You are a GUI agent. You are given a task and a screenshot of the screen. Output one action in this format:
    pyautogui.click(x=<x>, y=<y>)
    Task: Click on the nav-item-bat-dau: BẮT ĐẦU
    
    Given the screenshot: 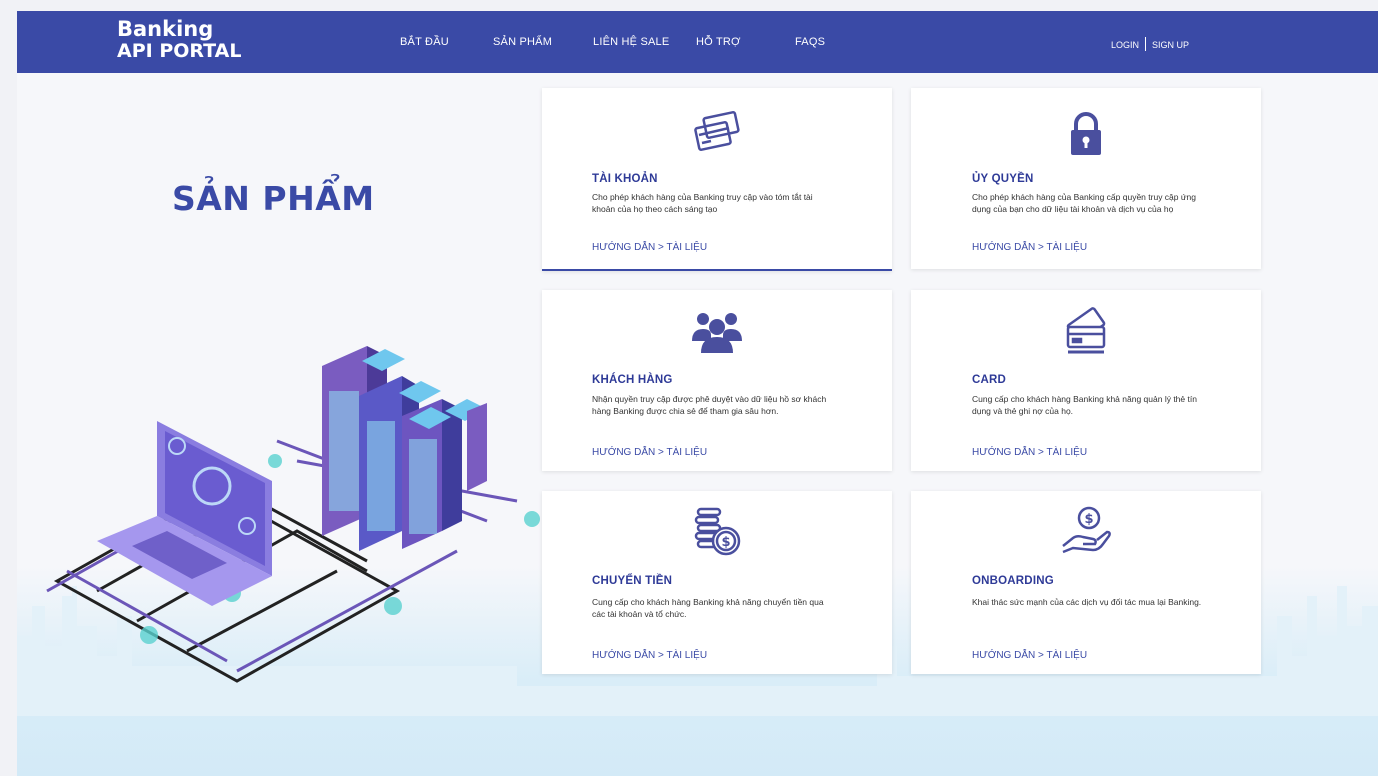 What is the action you would take?
    pyautogui.click(x=424, y=42)
    